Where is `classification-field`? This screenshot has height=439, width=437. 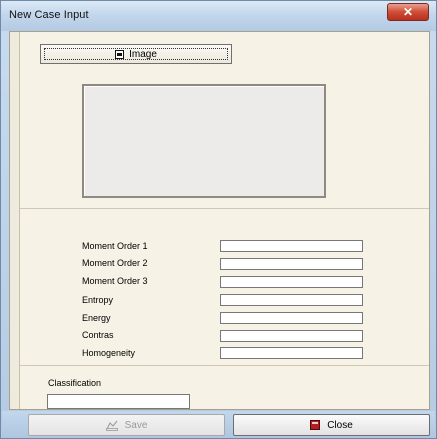 classification-field is located at coordinates (118, 401).